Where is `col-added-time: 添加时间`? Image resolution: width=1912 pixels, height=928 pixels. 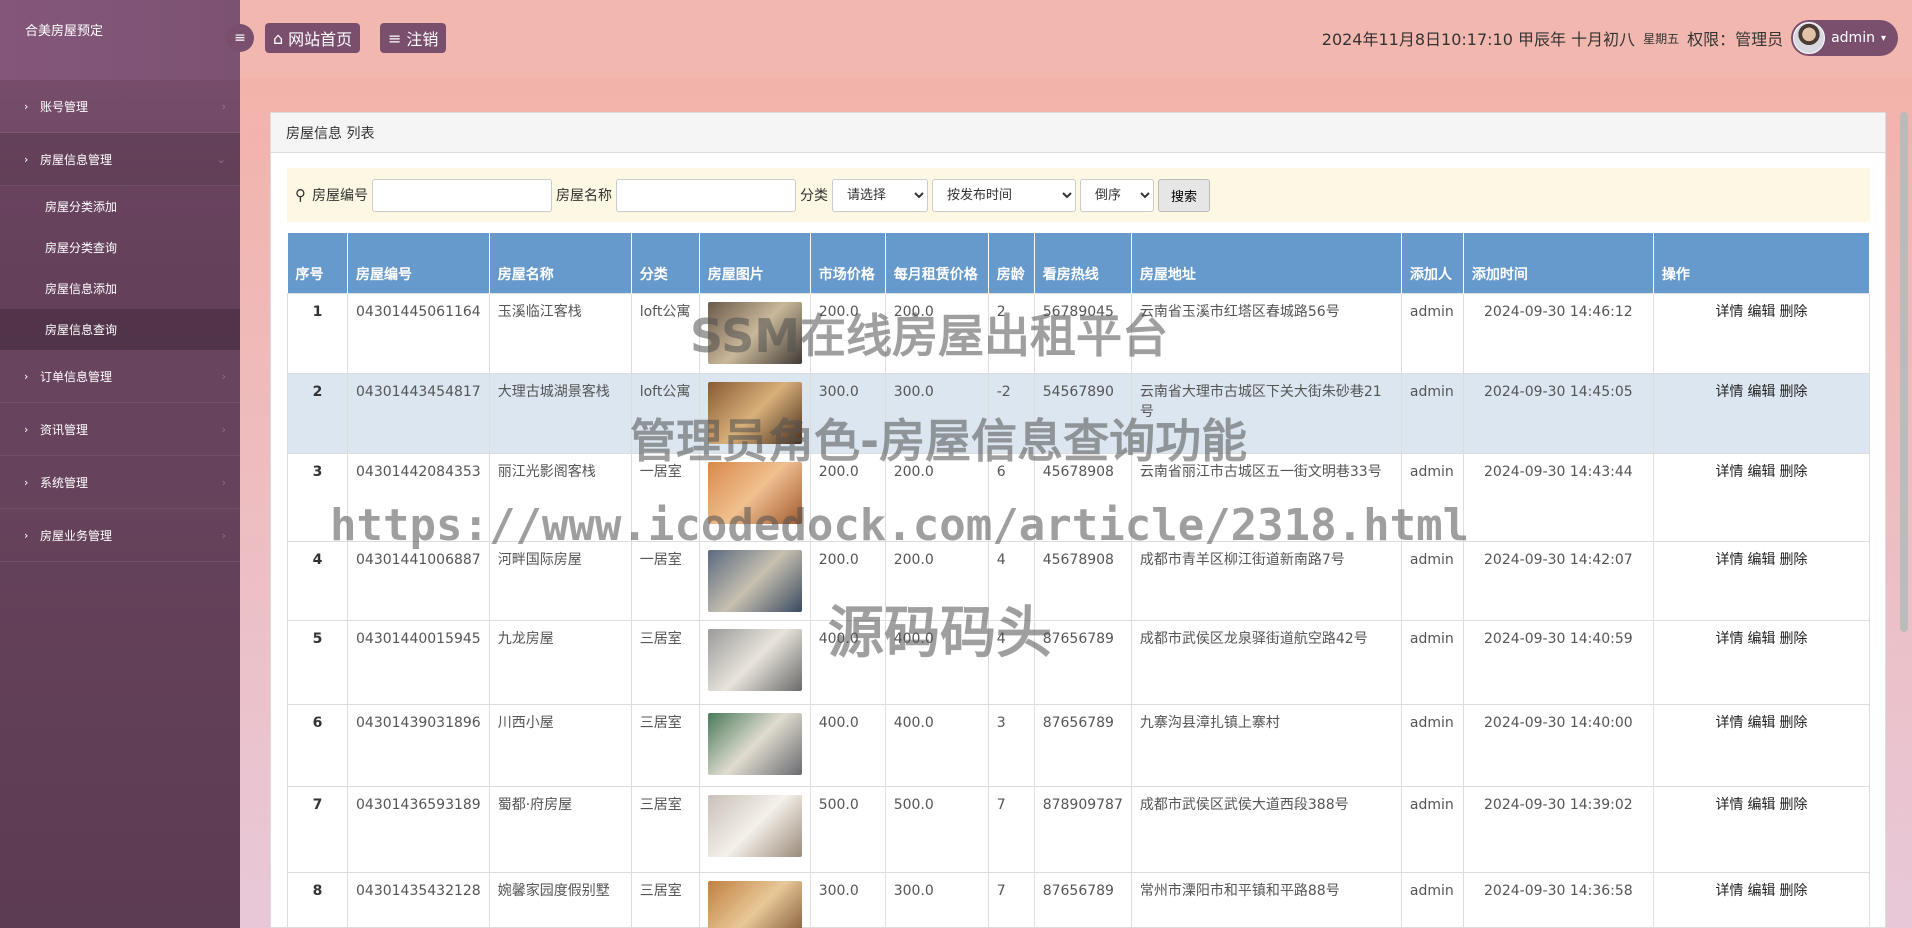
col-added-time: 添加时间 is located at coordinates (1558, 263).